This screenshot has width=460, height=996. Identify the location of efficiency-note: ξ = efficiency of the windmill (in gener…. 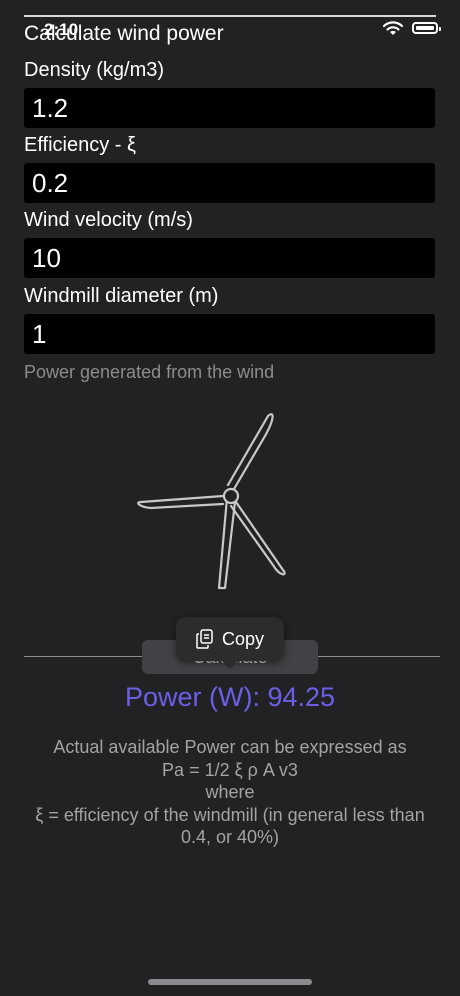
(230, 826).